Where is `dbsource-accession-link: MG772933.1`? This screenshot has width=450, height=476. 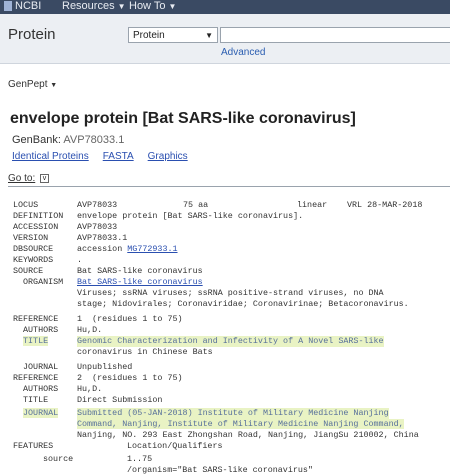 dbsource-accession-link: MG772933.1 is located at coordinates (152, 249).